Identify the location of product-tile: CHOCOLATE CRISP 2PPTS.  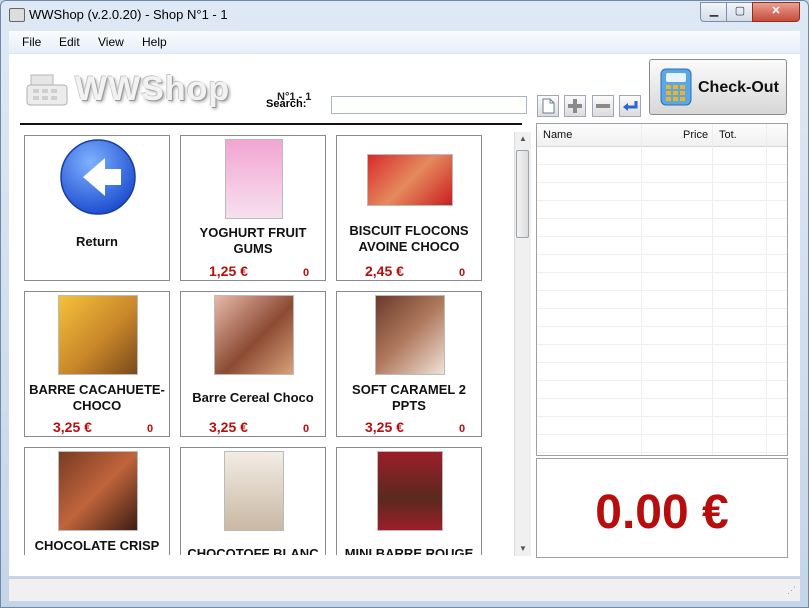
(97, 501).